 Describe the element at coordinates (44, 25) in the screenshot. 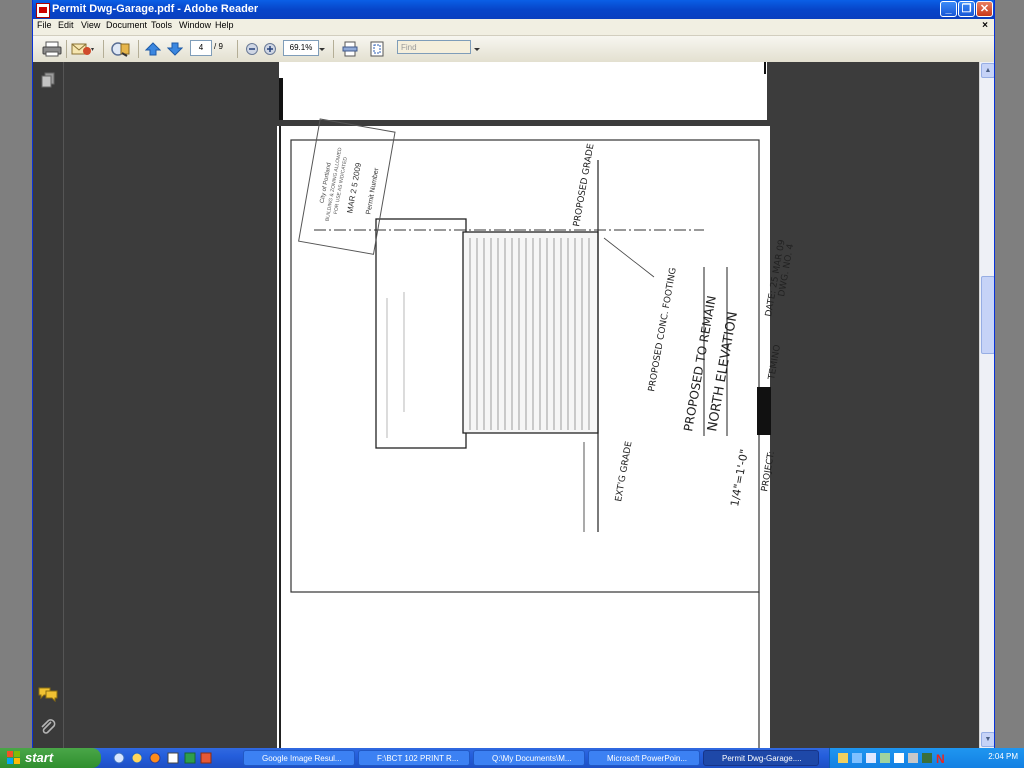

I see `menu-file: File` at that location.